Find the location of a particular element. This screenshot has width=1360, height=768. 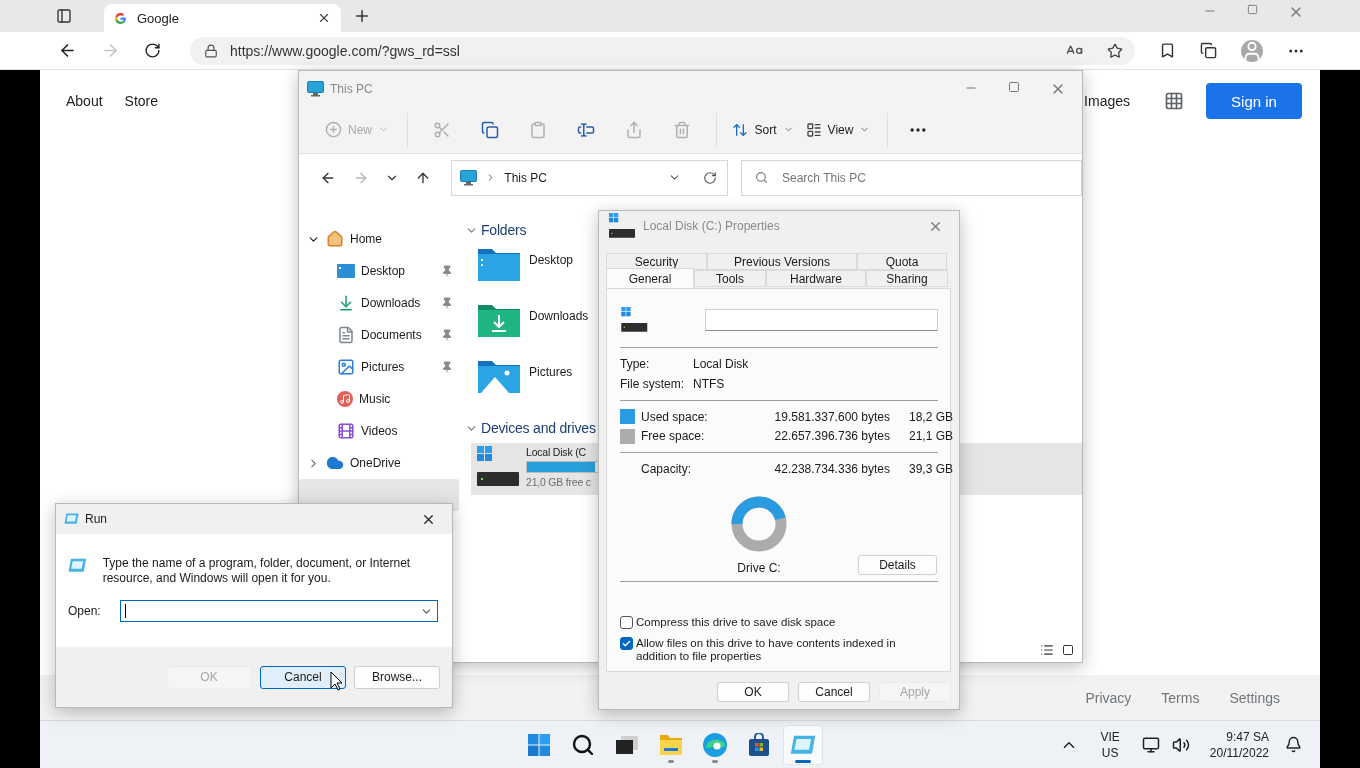

start-icon is located at coordinates (539, 744).